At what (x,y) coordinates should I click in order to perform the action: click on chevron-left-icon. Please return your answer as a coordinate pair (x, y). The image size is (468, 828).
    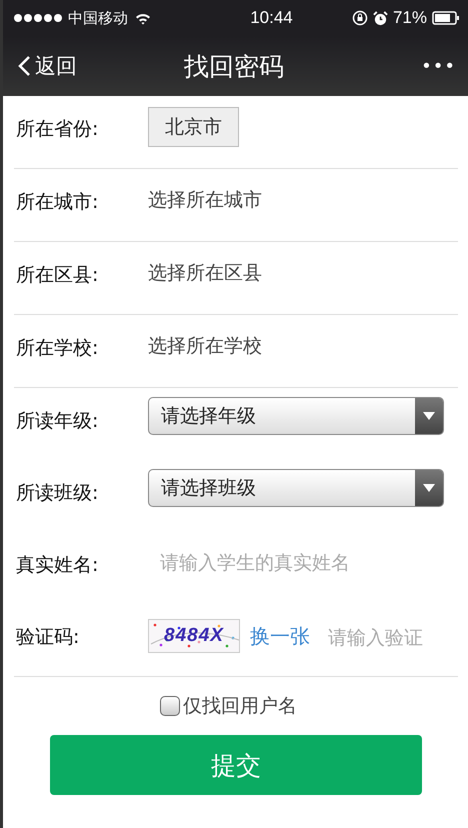
    Looking at the image, I should click on (24, 66).